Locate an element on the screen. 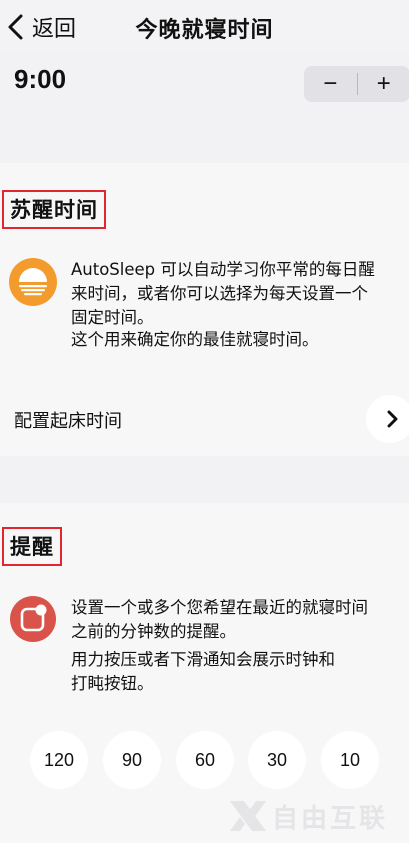 Image resolution: width=409 pixels, height=843 pixels. reminder-10-button: 10 is located at coordinates (350, 760).